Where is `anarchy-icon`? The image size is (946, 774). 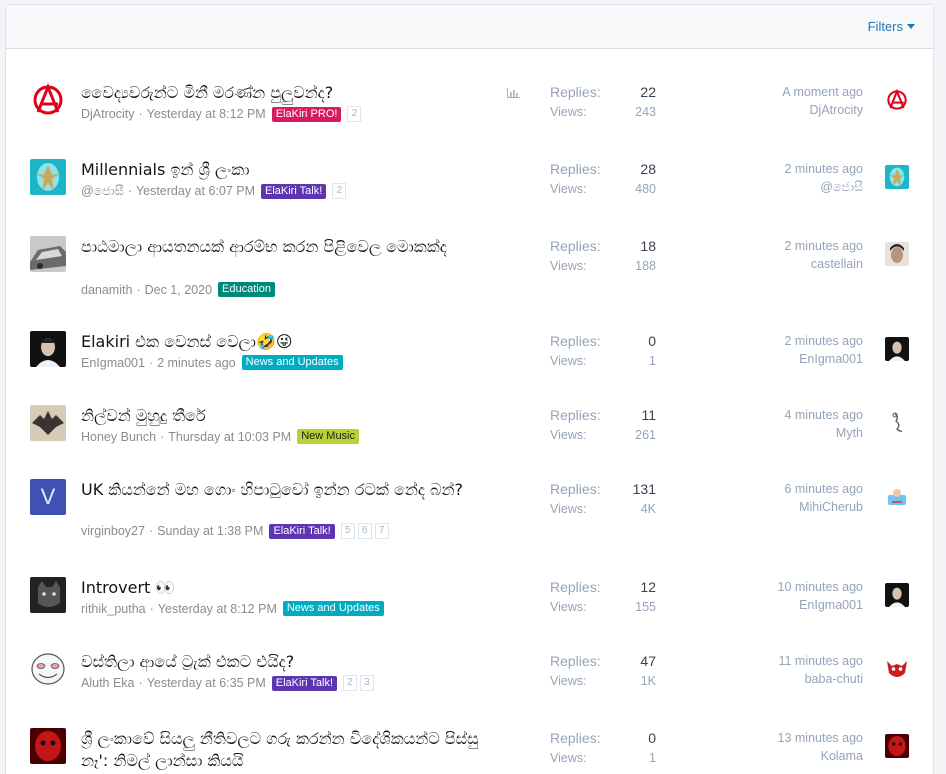
anarchy-icon is located at coordinates (48, 100).